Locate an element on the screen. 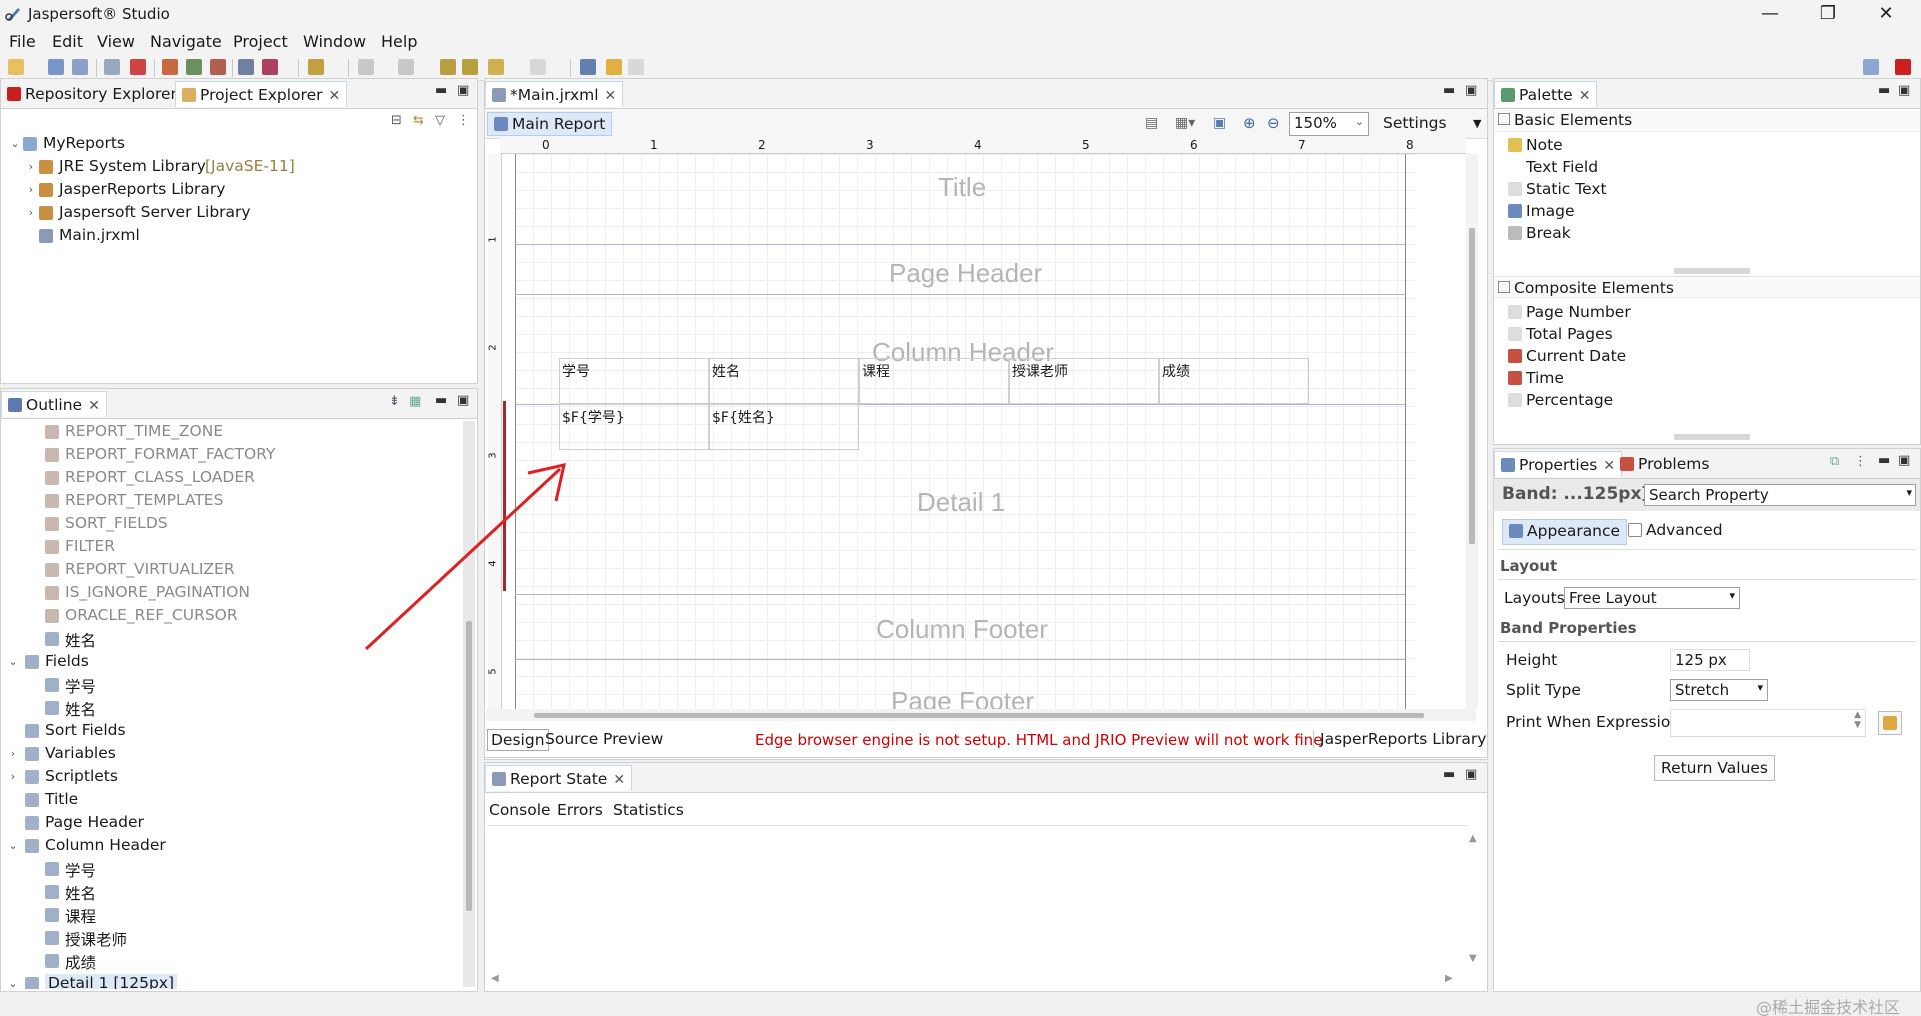  tab-appearance: Appearance is located at coordinates (1565, 532).